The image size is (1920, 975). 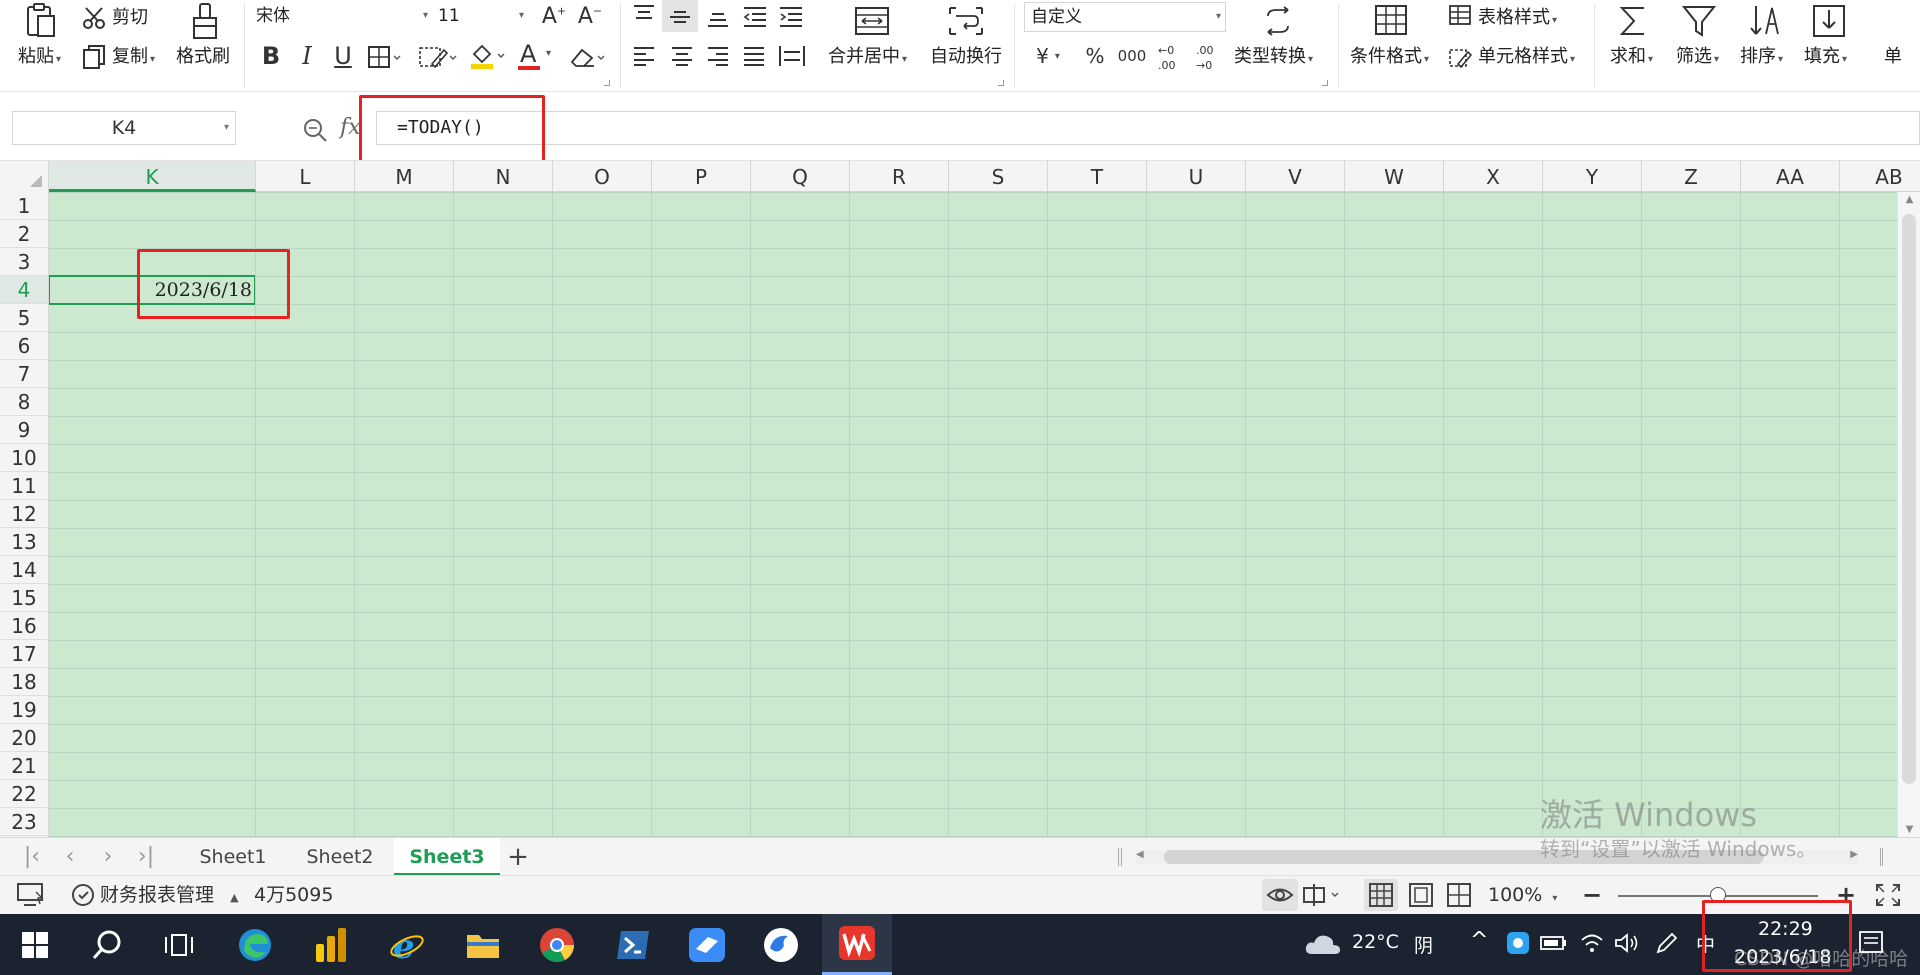 What do you see at coordinates (39, 58) in the screenshot?
I see `paste-button: 粘贴 ▾` at bounding box center [39, 58].